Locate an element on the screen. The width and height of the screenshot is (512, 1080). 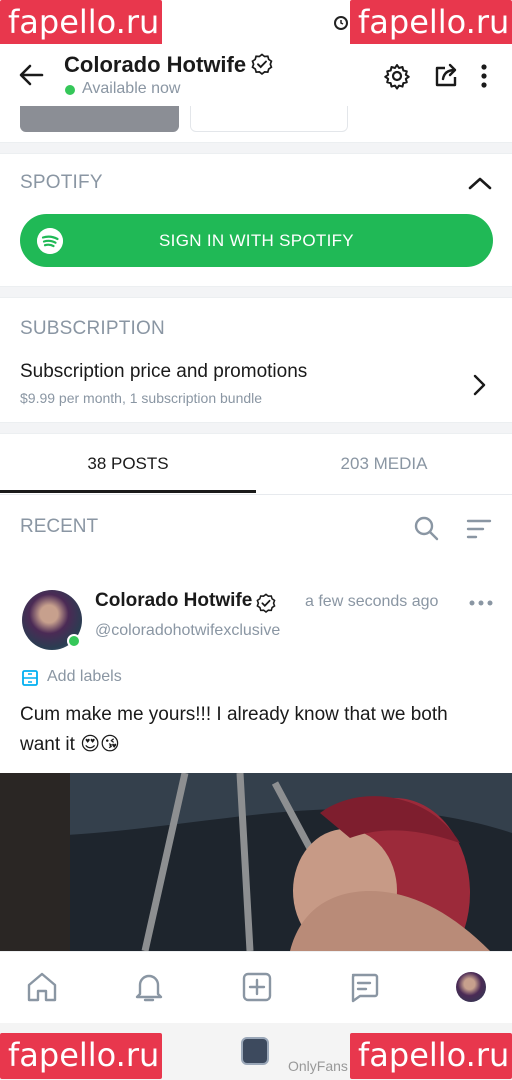
share-icon is located at coordinates (447, 76).